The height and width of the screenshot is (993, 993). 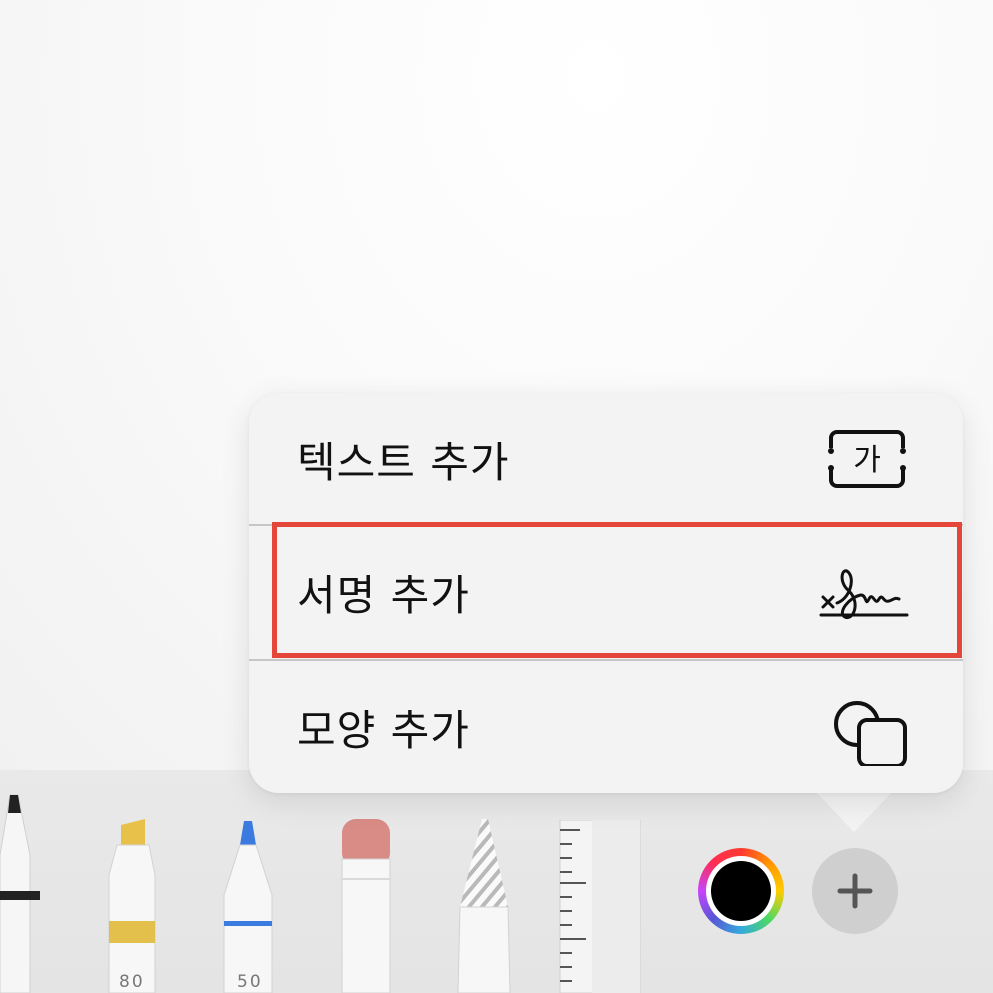 I want to click on color-picker-button, so click(x=741, y=891).